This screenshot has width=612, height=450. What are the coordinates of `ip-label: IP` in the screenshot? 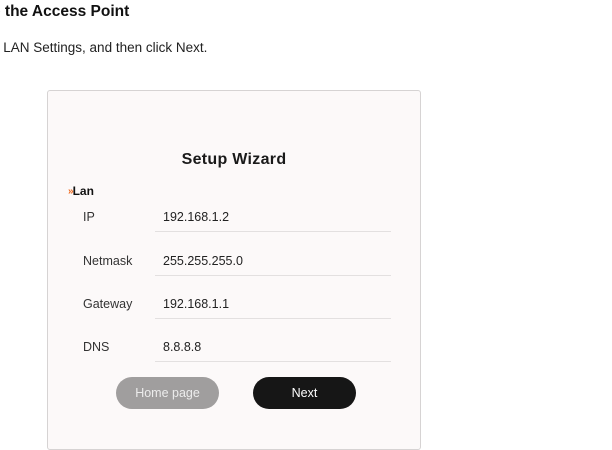 It's located at (89, 217).